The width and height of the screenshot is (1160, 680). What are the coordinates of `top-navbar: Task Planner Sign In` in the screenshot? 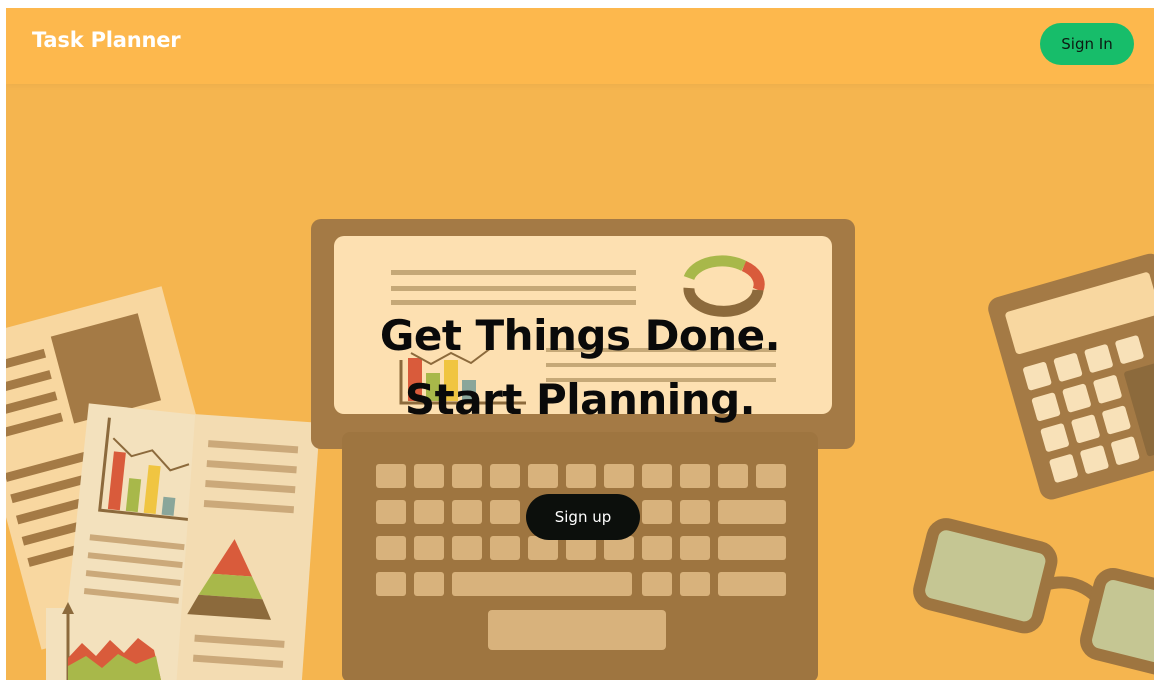 It's located at (580, 46).